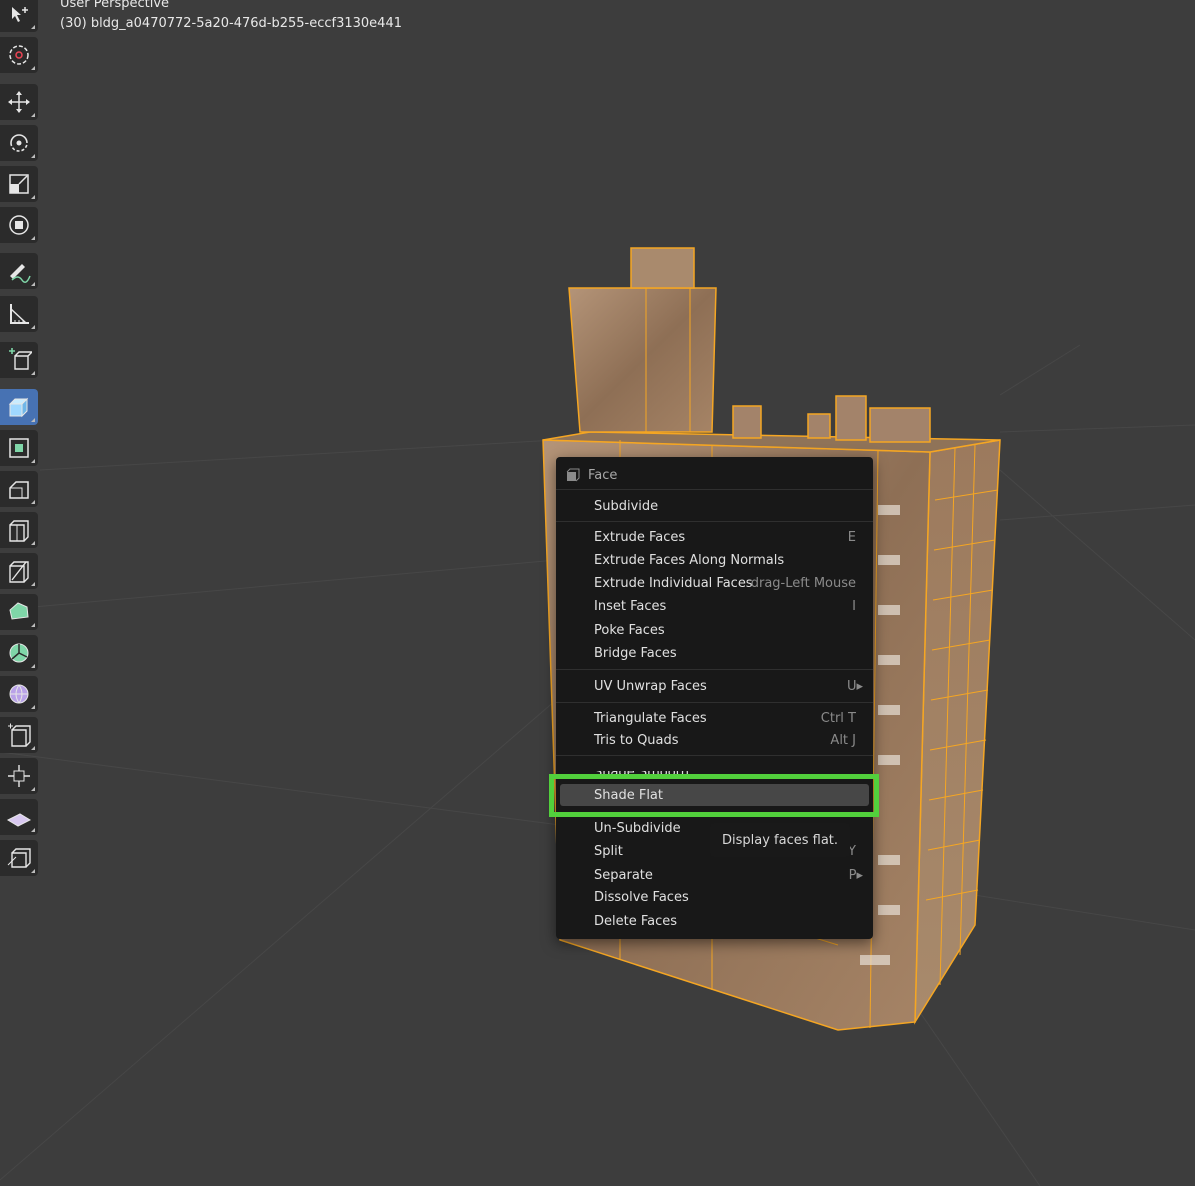 This screenshot has height=1186, width=1195. Describe the element at coordinates (19, 225) in the screenshot. I see `transform-icon` at that location.